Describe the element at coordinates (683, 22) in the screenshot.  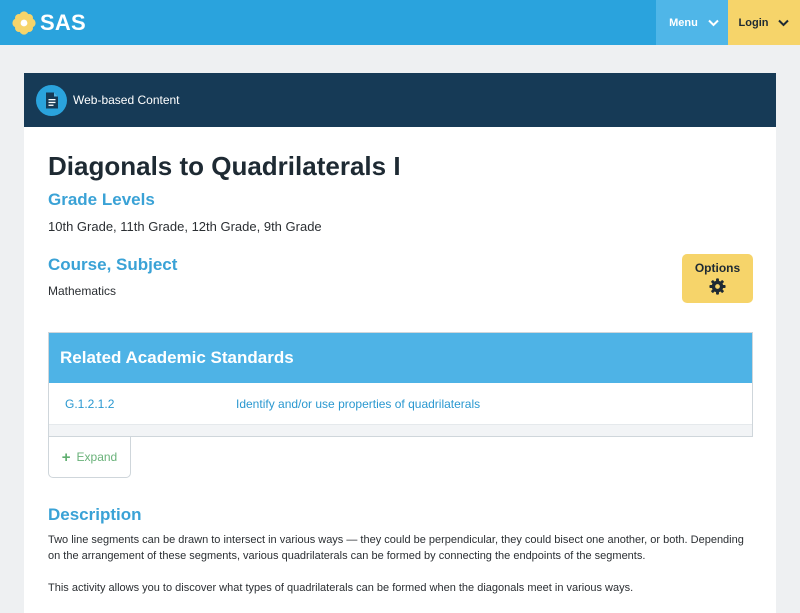
I see `menu-label: Menu` at that location.